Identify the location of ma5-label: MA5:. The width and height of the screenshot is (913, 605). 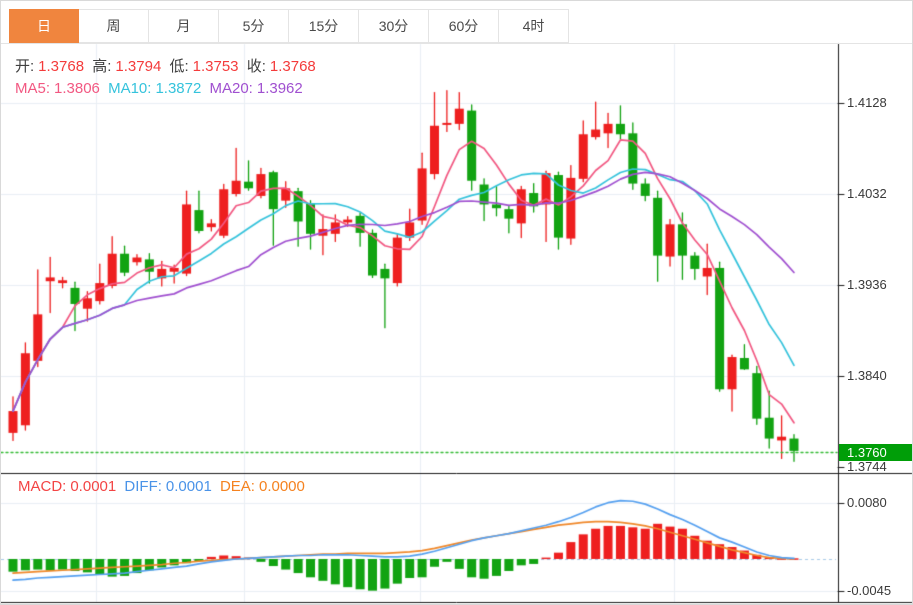
(33, 88).